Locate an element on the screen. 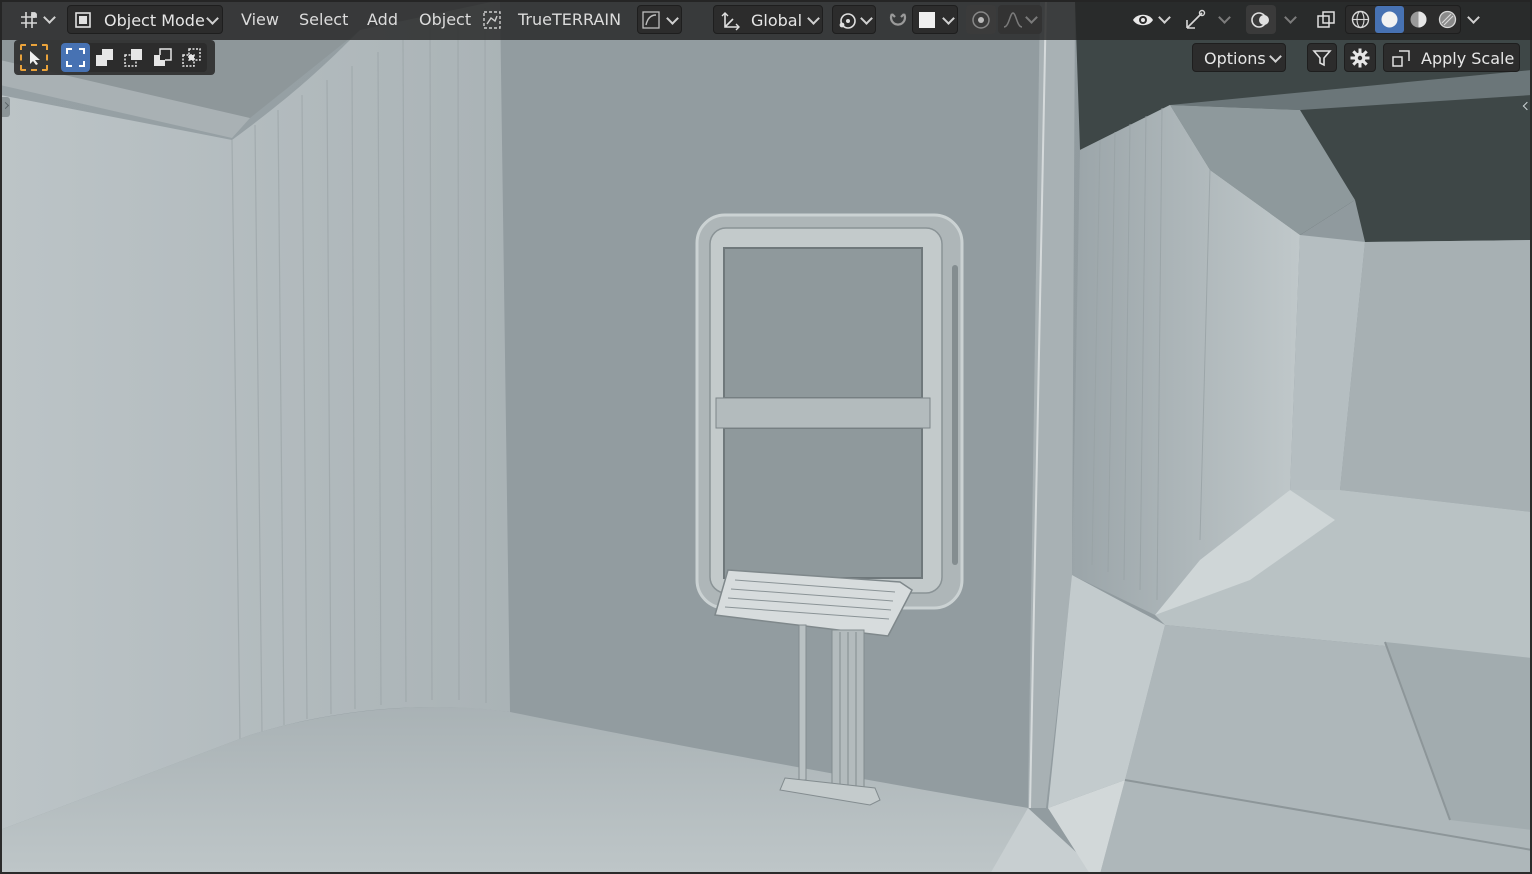 This screenshot has width=1532, height=874. falloff-dropdown is located at coordinates (1020, 19).